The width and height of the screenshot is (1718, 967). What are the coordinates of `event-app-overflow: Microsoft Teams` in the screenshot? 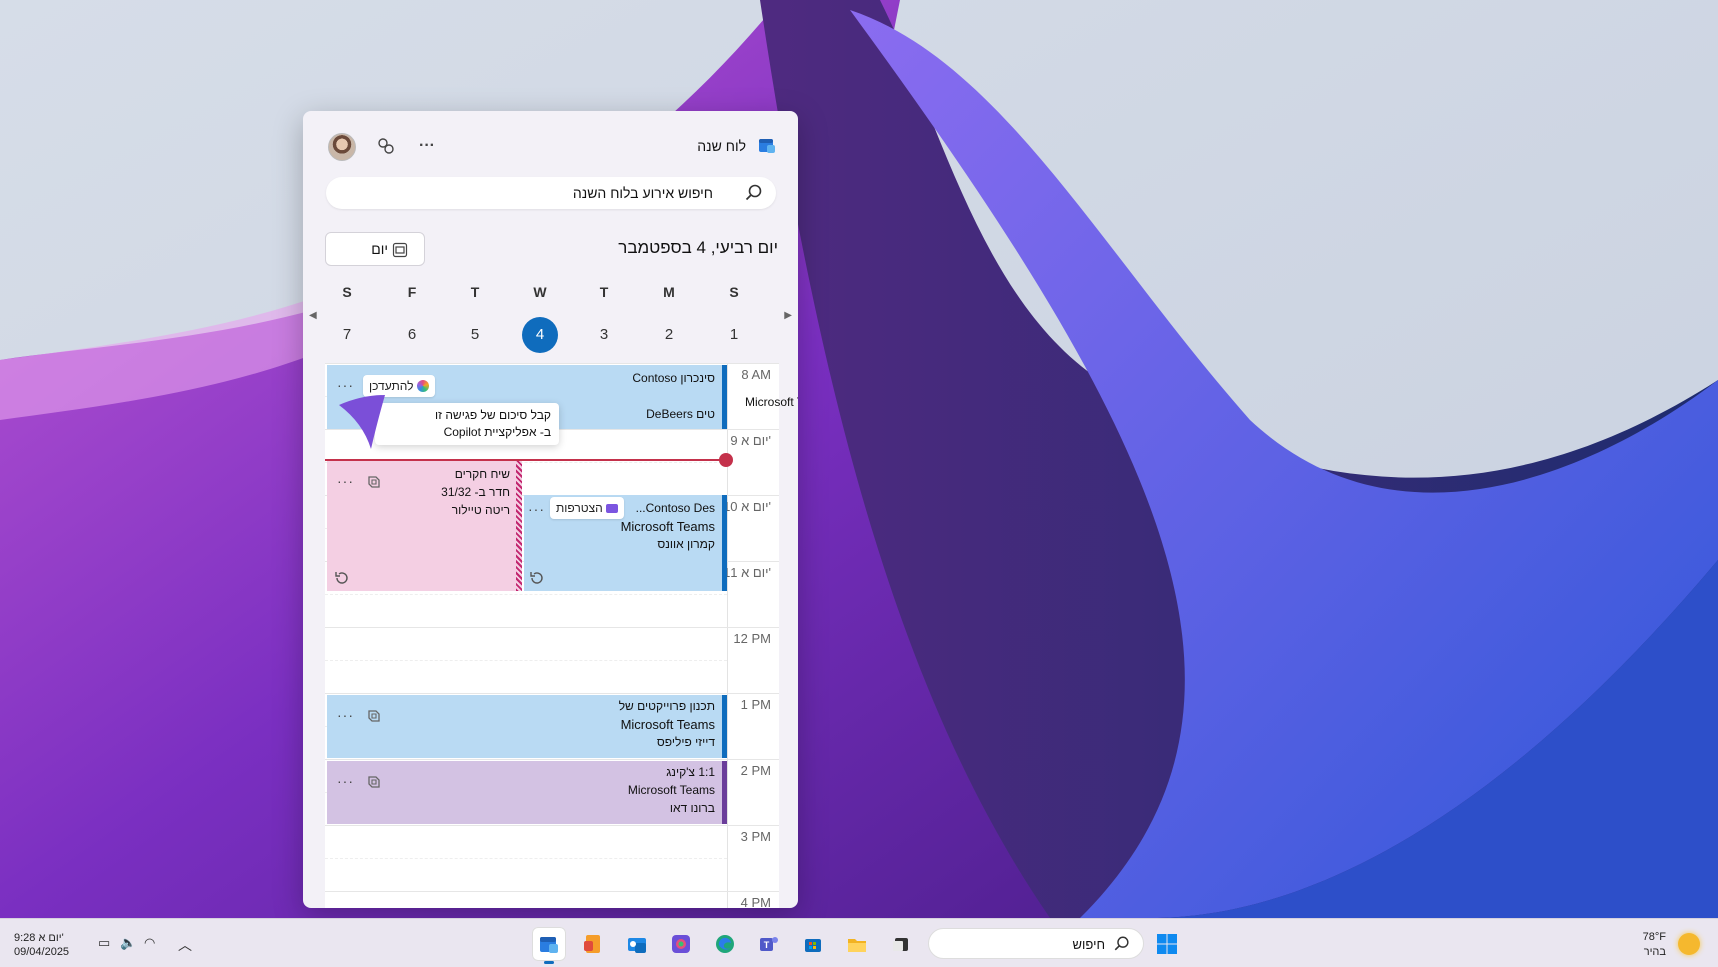 It's located at (771, 402).